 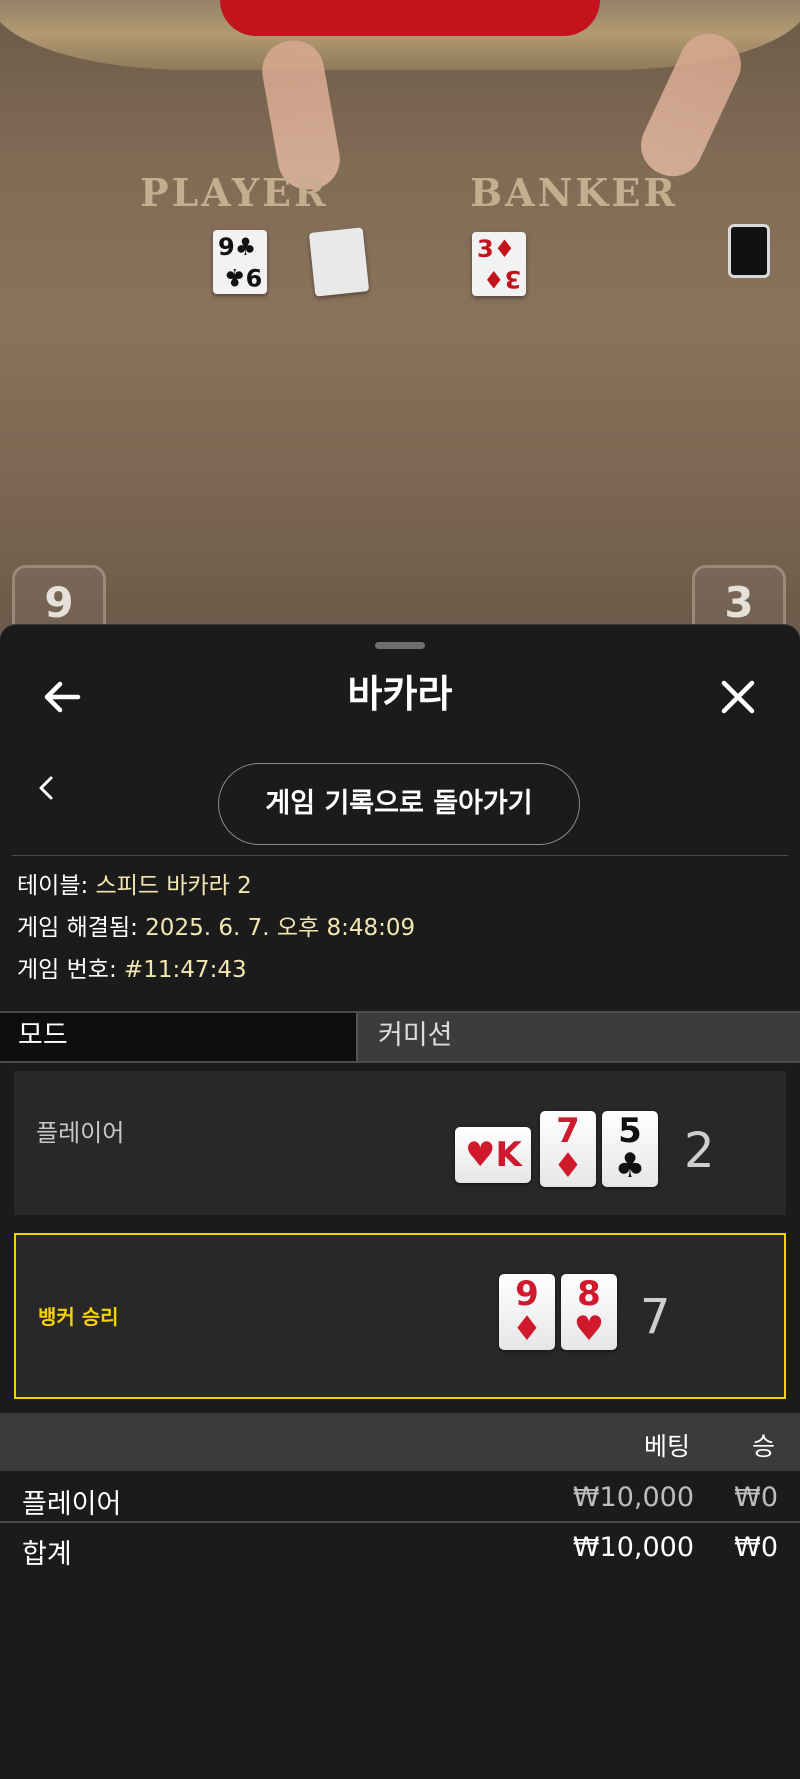 I want to click on player-card-2: 7 ♦, so click(x=568, y=1149).